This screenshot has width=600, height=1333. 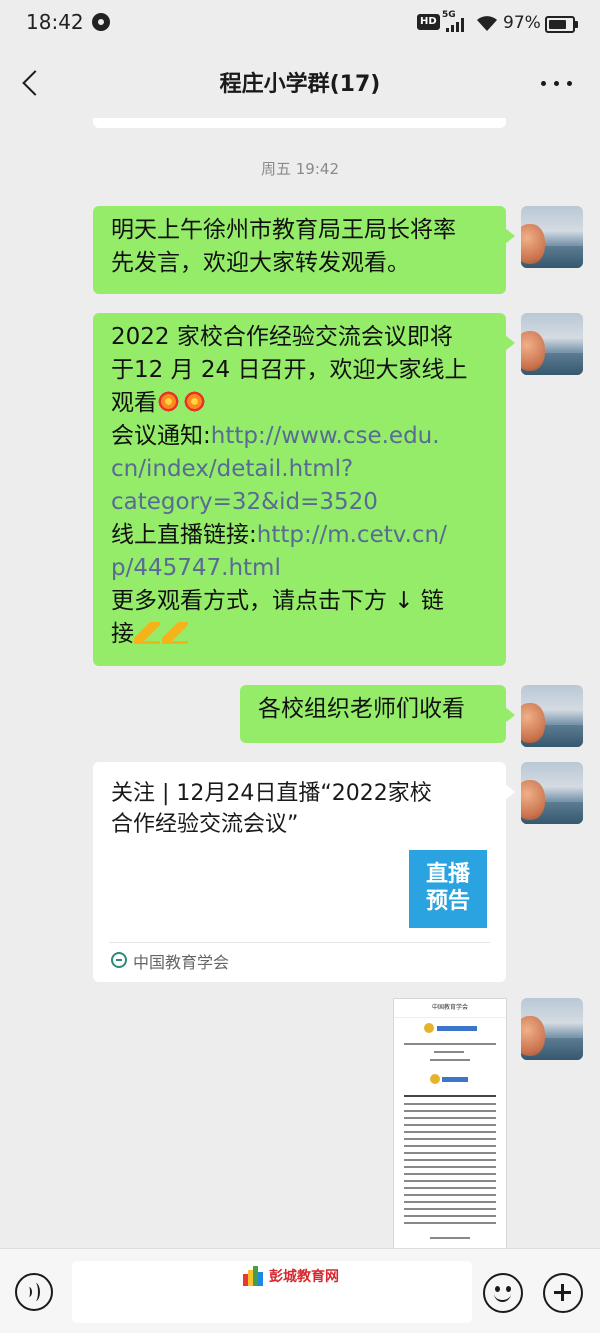 I want to click on message-text: 先发言，欢迎大家转发观看。, so click(x=260, y=263).